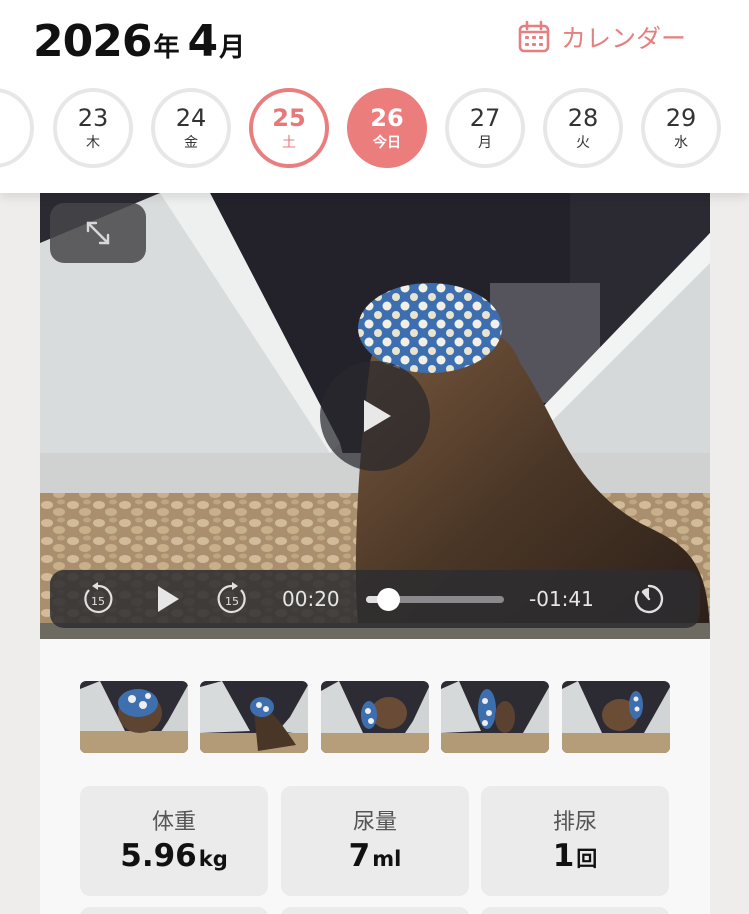  Describe the element at coordinates (485, 143) in the screenshot. I see `day-weekday: 月` at that location.